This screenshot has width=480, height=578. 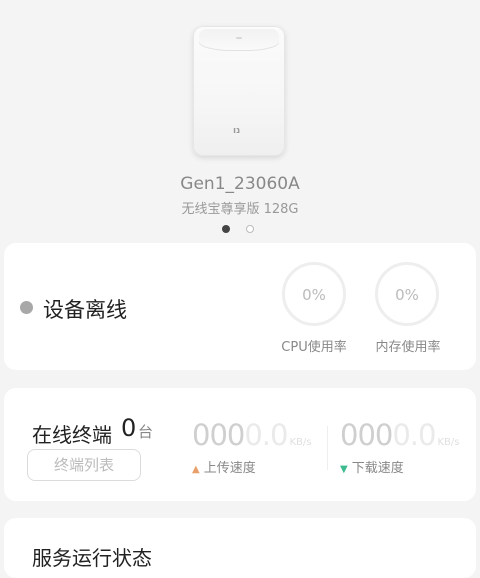 I want to click on device-status-label: 设备离线, so click(x=85, y=310).